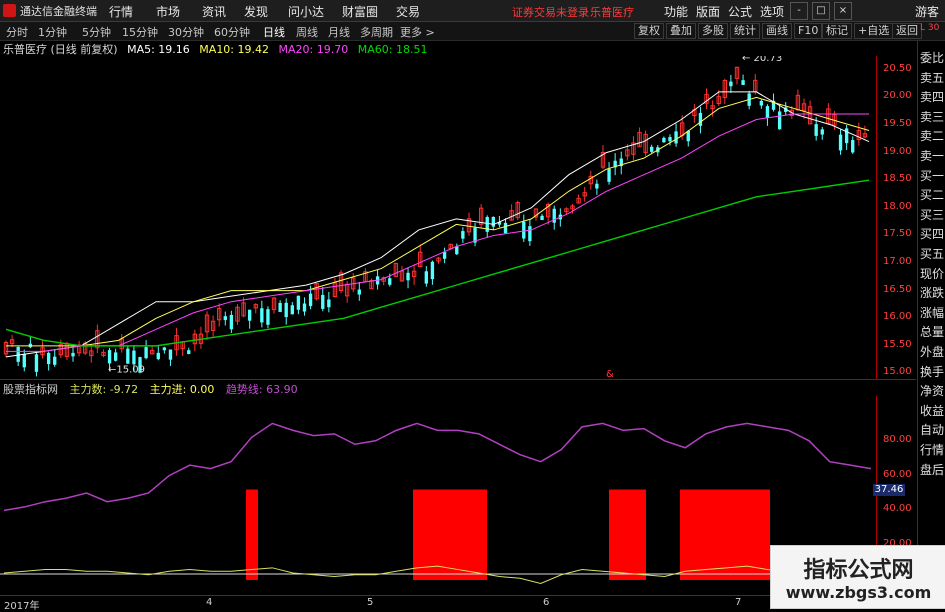  Describe the element at coordinates (550, 12) in the screenshot. I see `login-notice: 证券交易未登录` at that location.